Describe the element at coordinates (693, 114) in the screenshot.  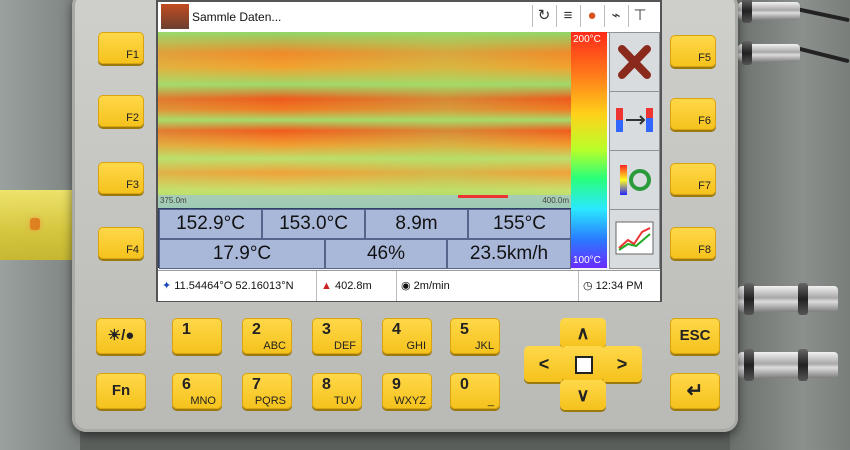
I see `f6-key: F6` at that location.